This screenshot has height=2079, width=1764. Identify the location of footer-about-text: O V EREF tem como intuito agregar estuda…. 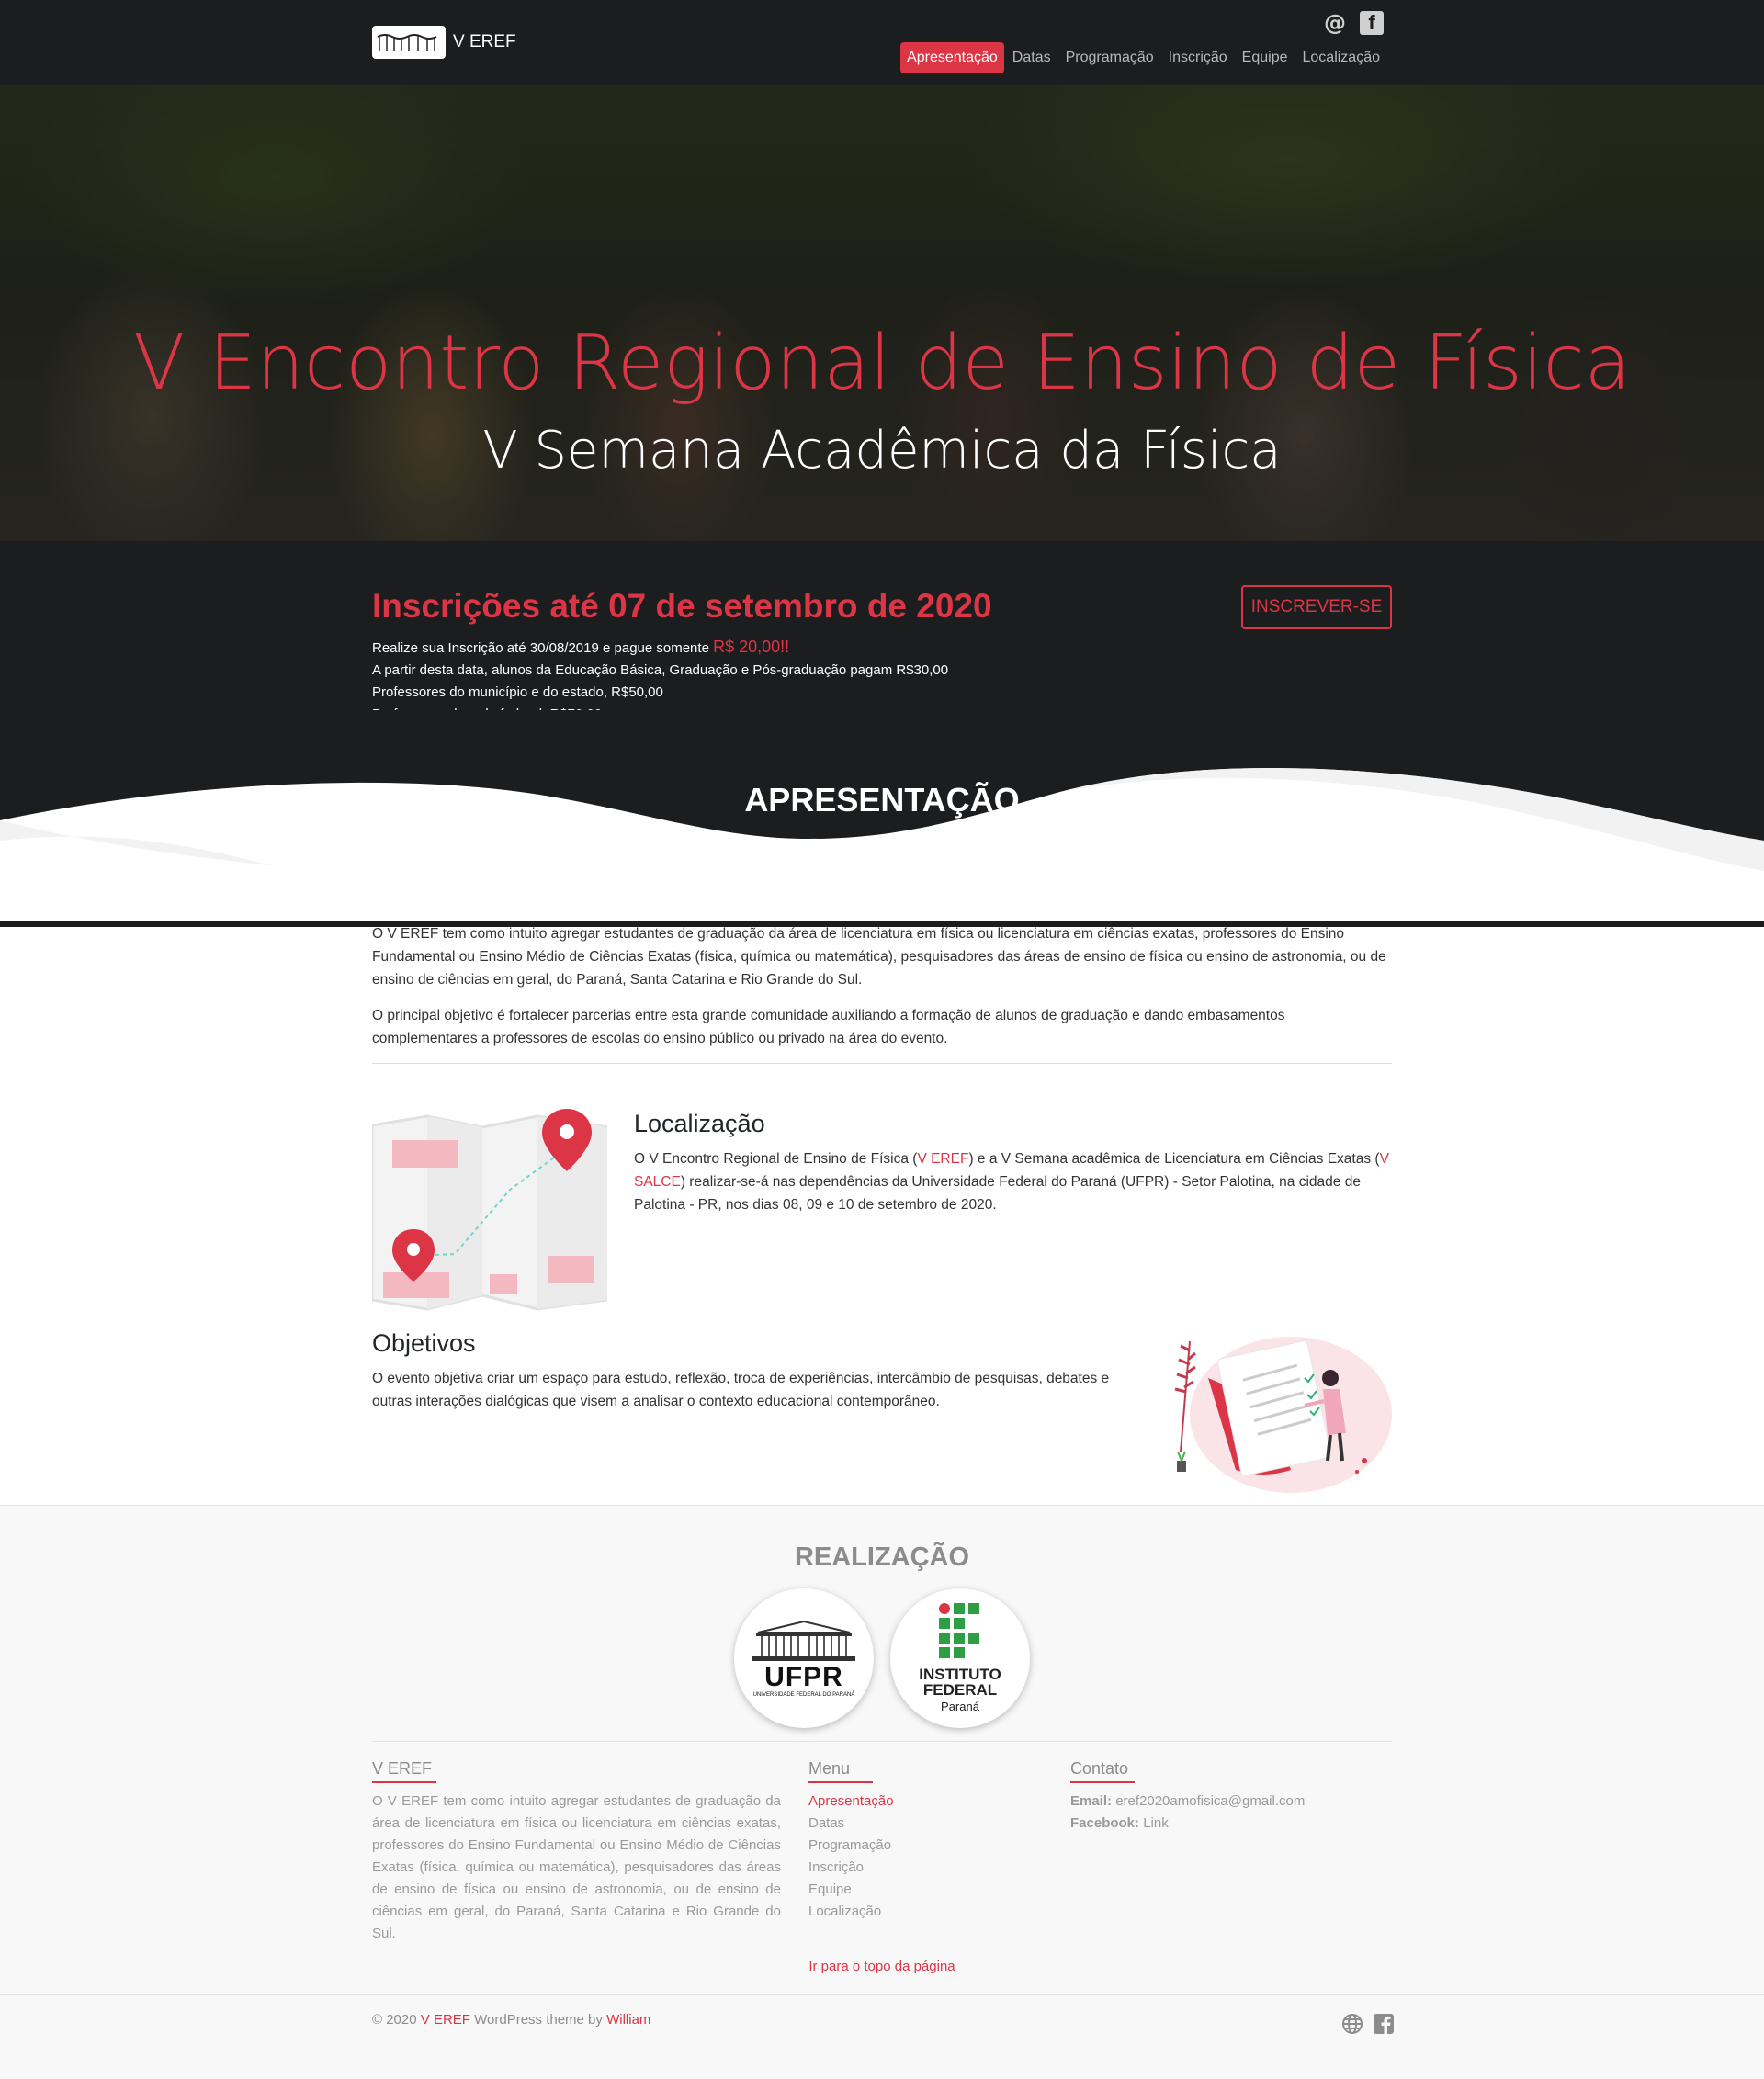
(576, 1867).